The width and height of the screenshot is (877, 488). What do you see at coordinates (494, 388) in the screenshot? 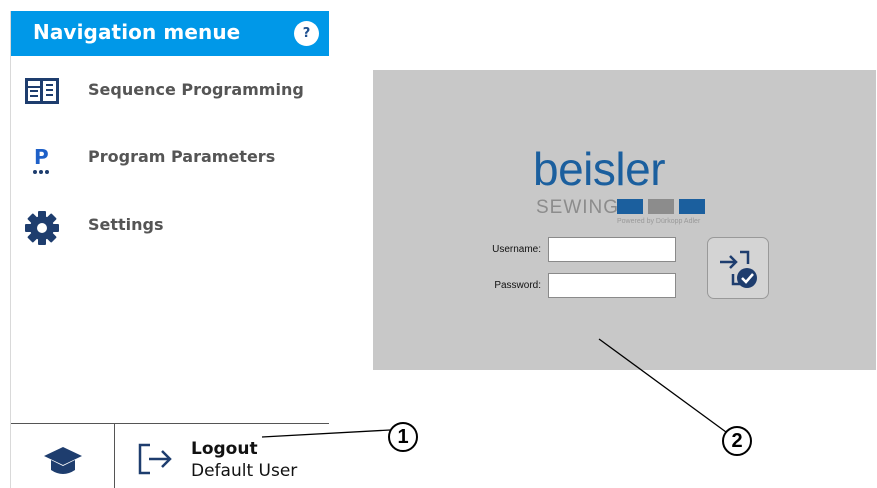
I see `callout-lines` at bounding box center [494, 388].